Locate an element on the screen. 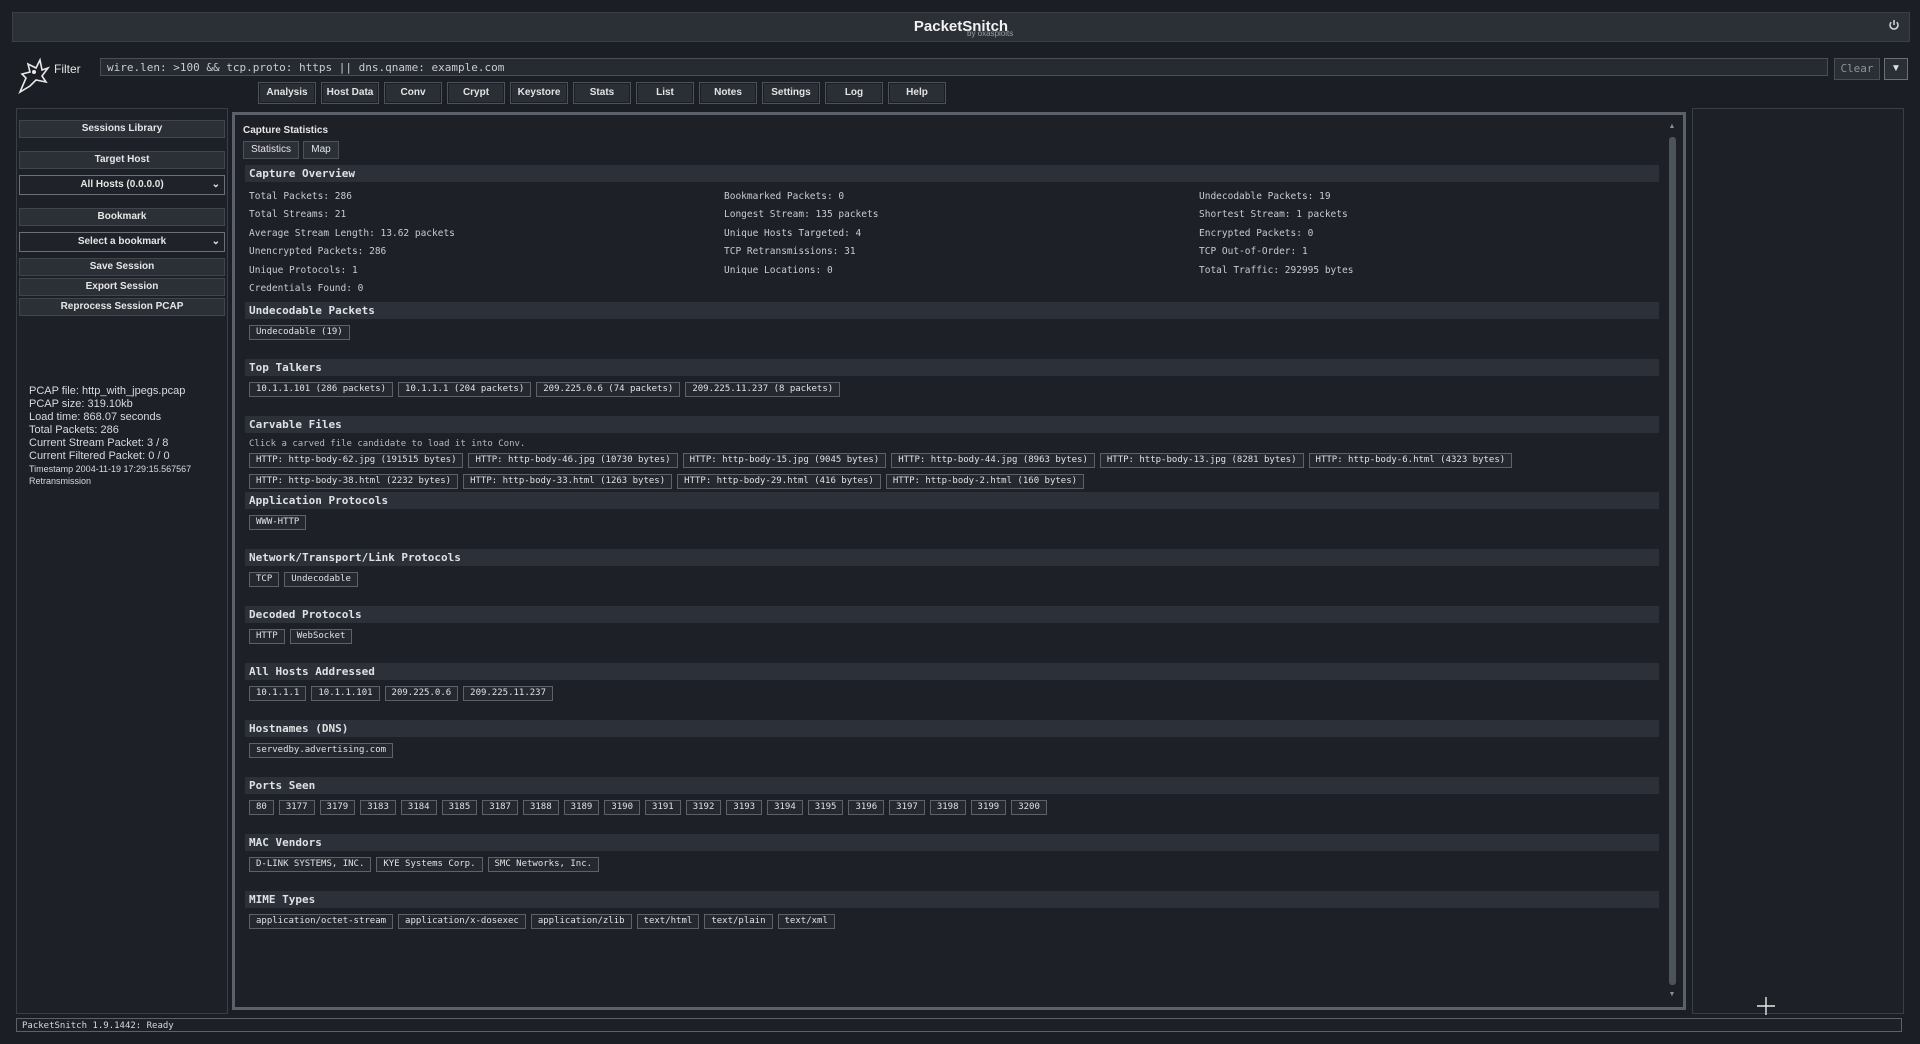 The height and width of the screenshot is (1044, 1920). stat-chip: 3185 is located at coordinates (459, 807).